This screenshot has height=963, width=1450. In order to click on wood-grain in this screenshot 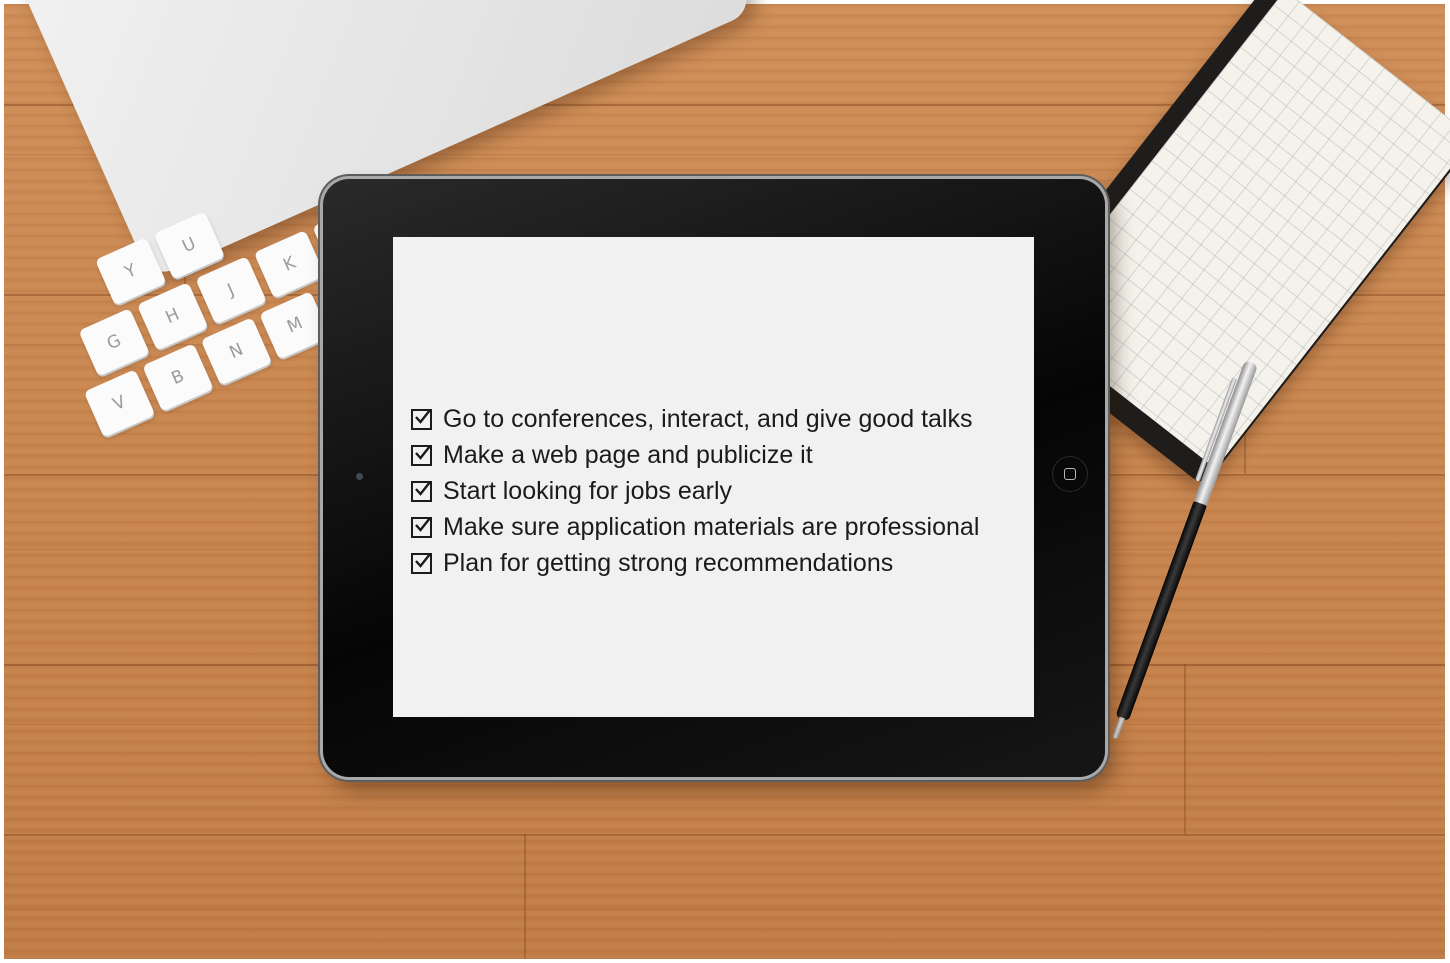, I will do `click(724, 909)`.